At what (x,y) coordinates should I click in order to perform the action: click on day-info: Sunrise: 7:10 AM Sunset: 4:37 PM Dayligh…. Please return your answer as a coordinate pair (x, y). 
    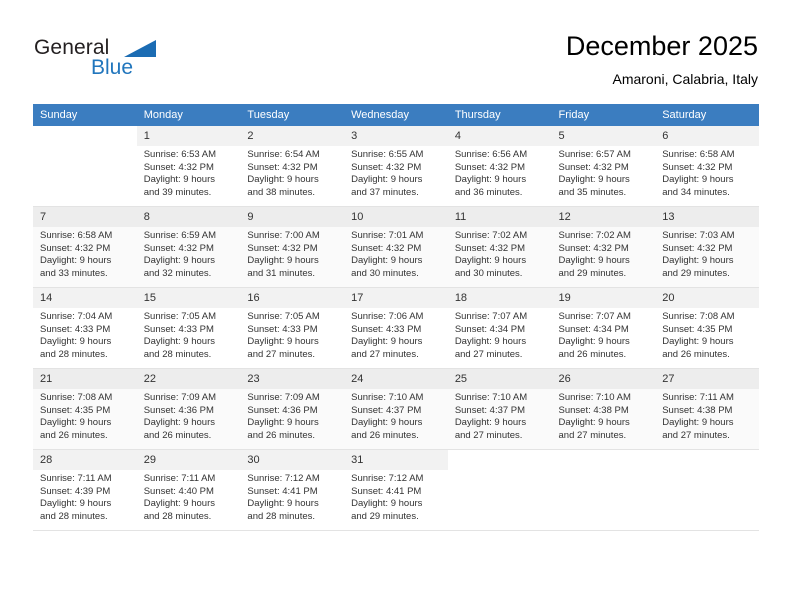
    Looking at the image, I should click on (396, 415).